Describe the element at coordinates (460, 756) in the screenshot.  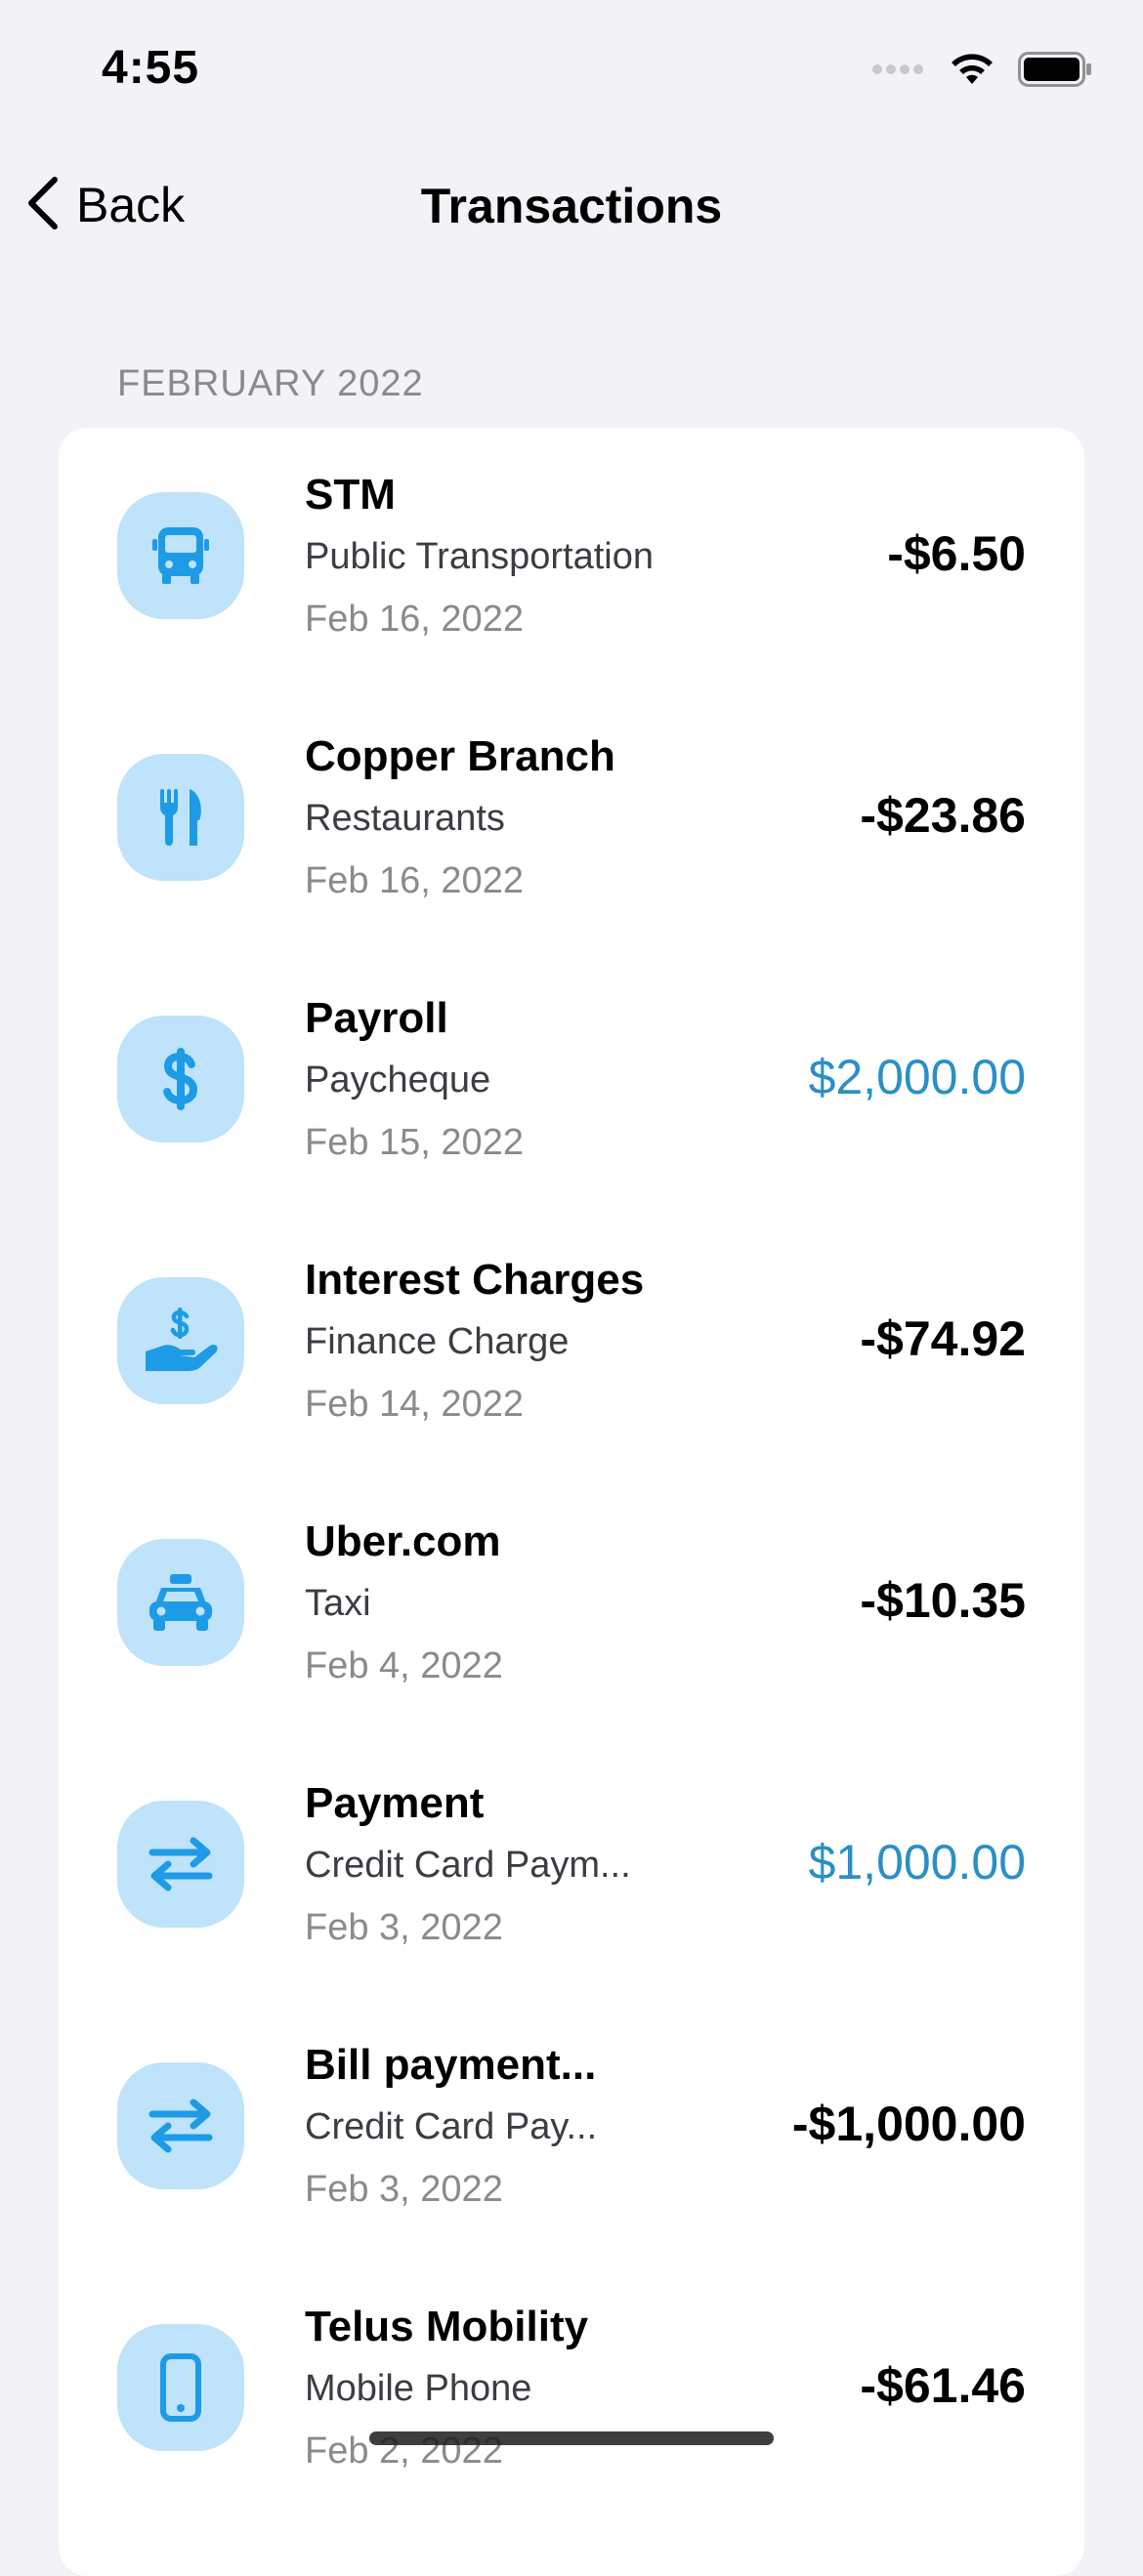
I see `merchant-name: Copper Branch` at that location.